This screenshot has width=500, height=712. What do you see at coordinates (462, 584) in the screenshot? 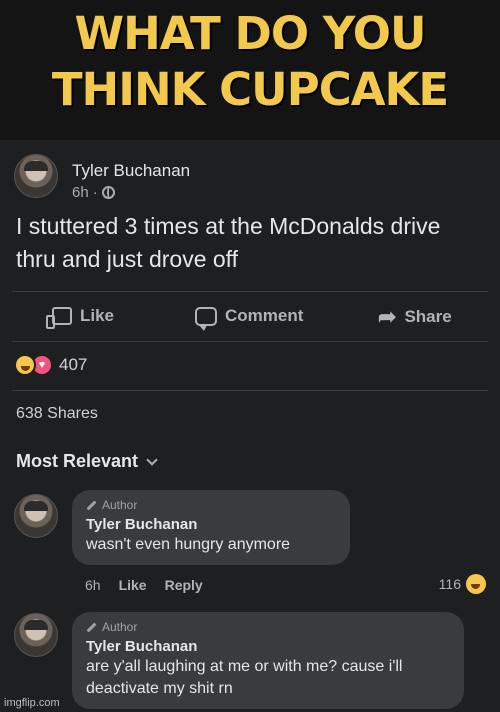
I see `comment-reaction-count: 116` at bounding box center [462, 584].